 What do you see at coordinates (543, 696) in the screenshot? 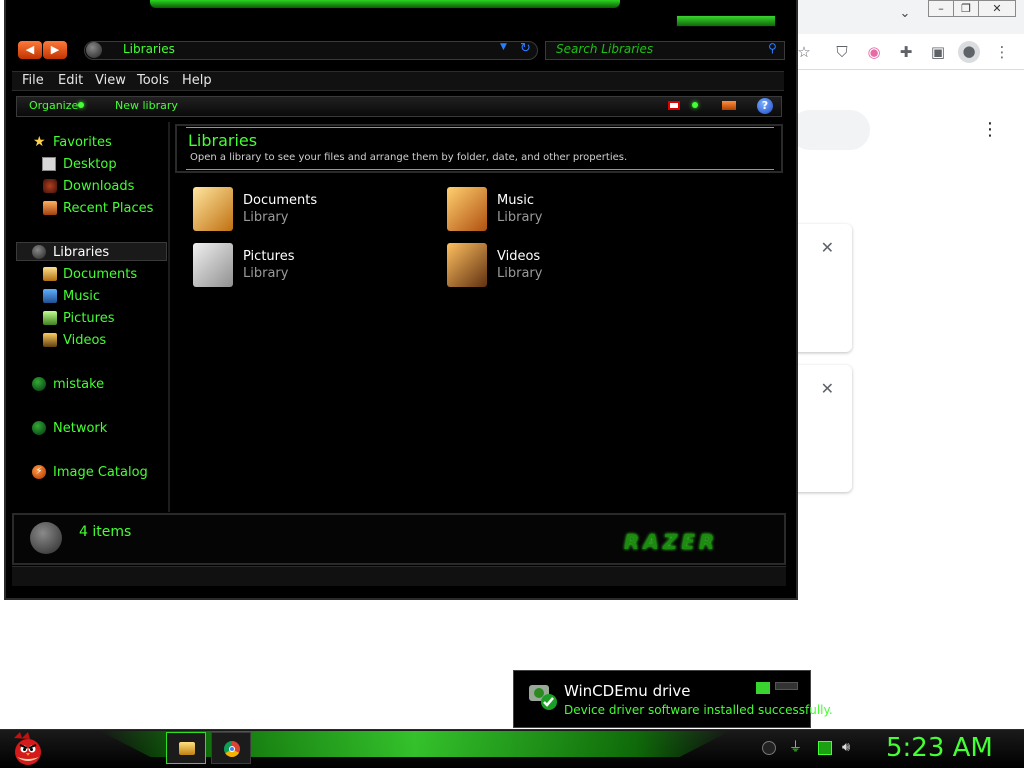
I see `drive-check-icon` at bounding box center [543, 696].